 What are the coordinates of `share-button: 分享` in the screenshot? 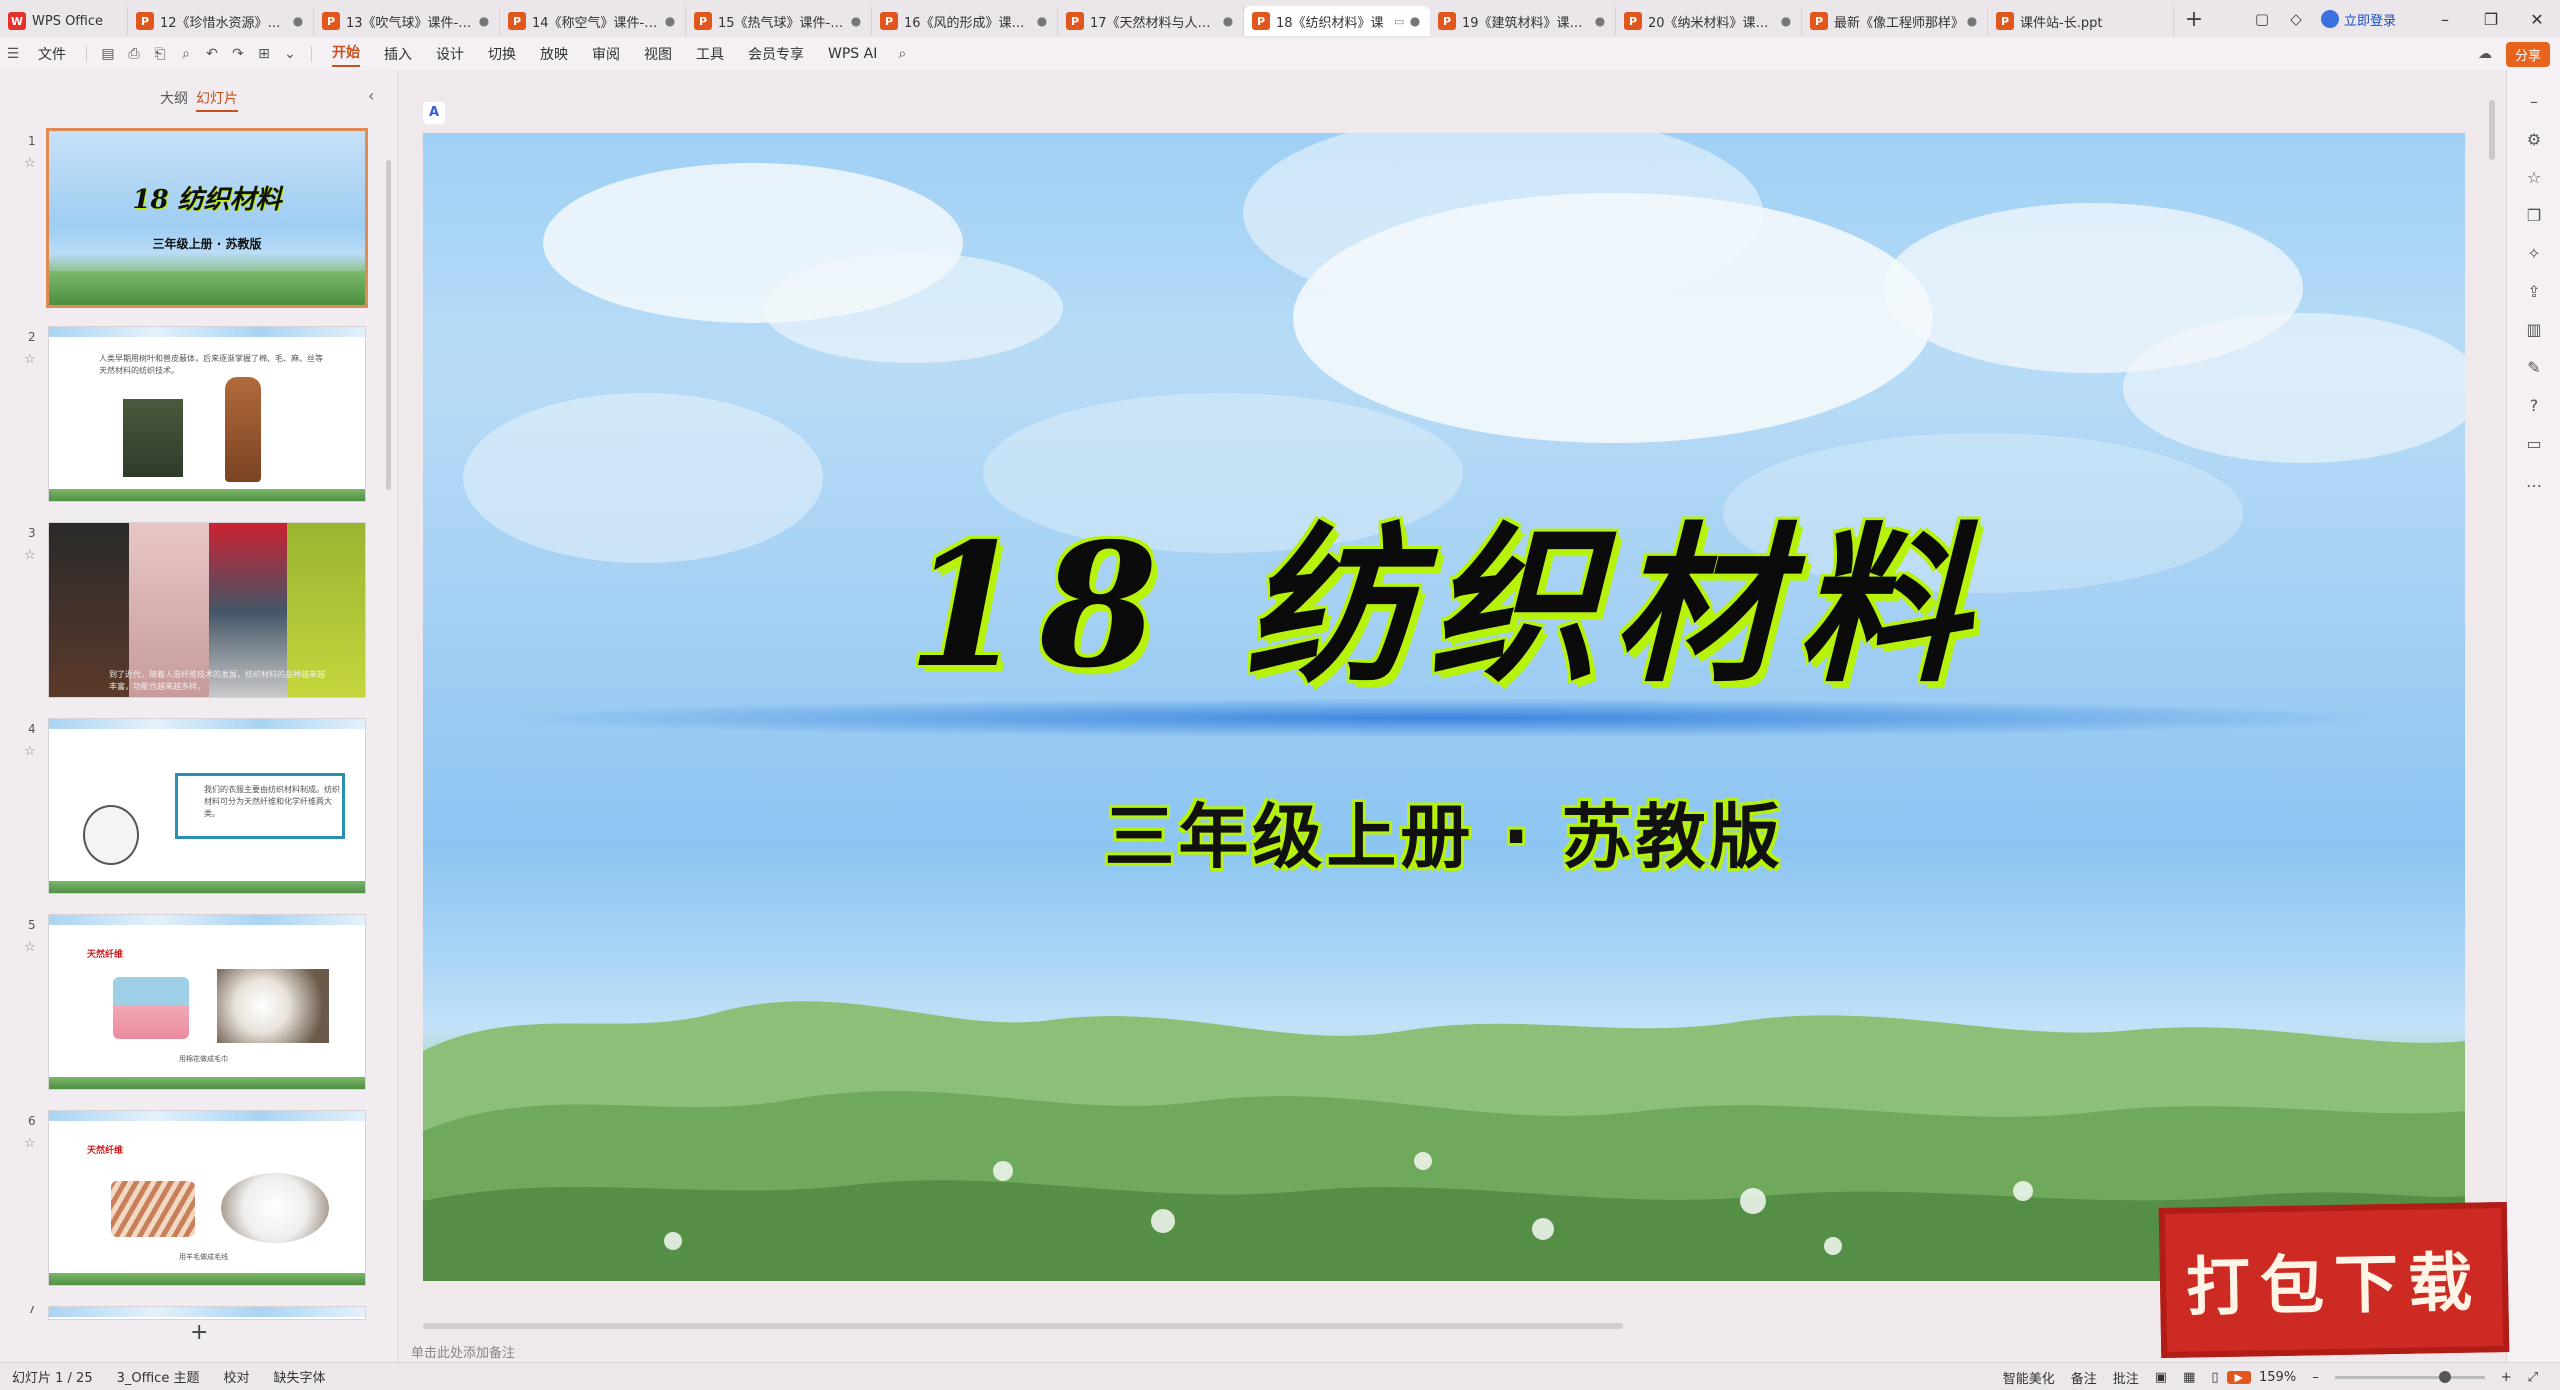 It's located at (2527, 54).